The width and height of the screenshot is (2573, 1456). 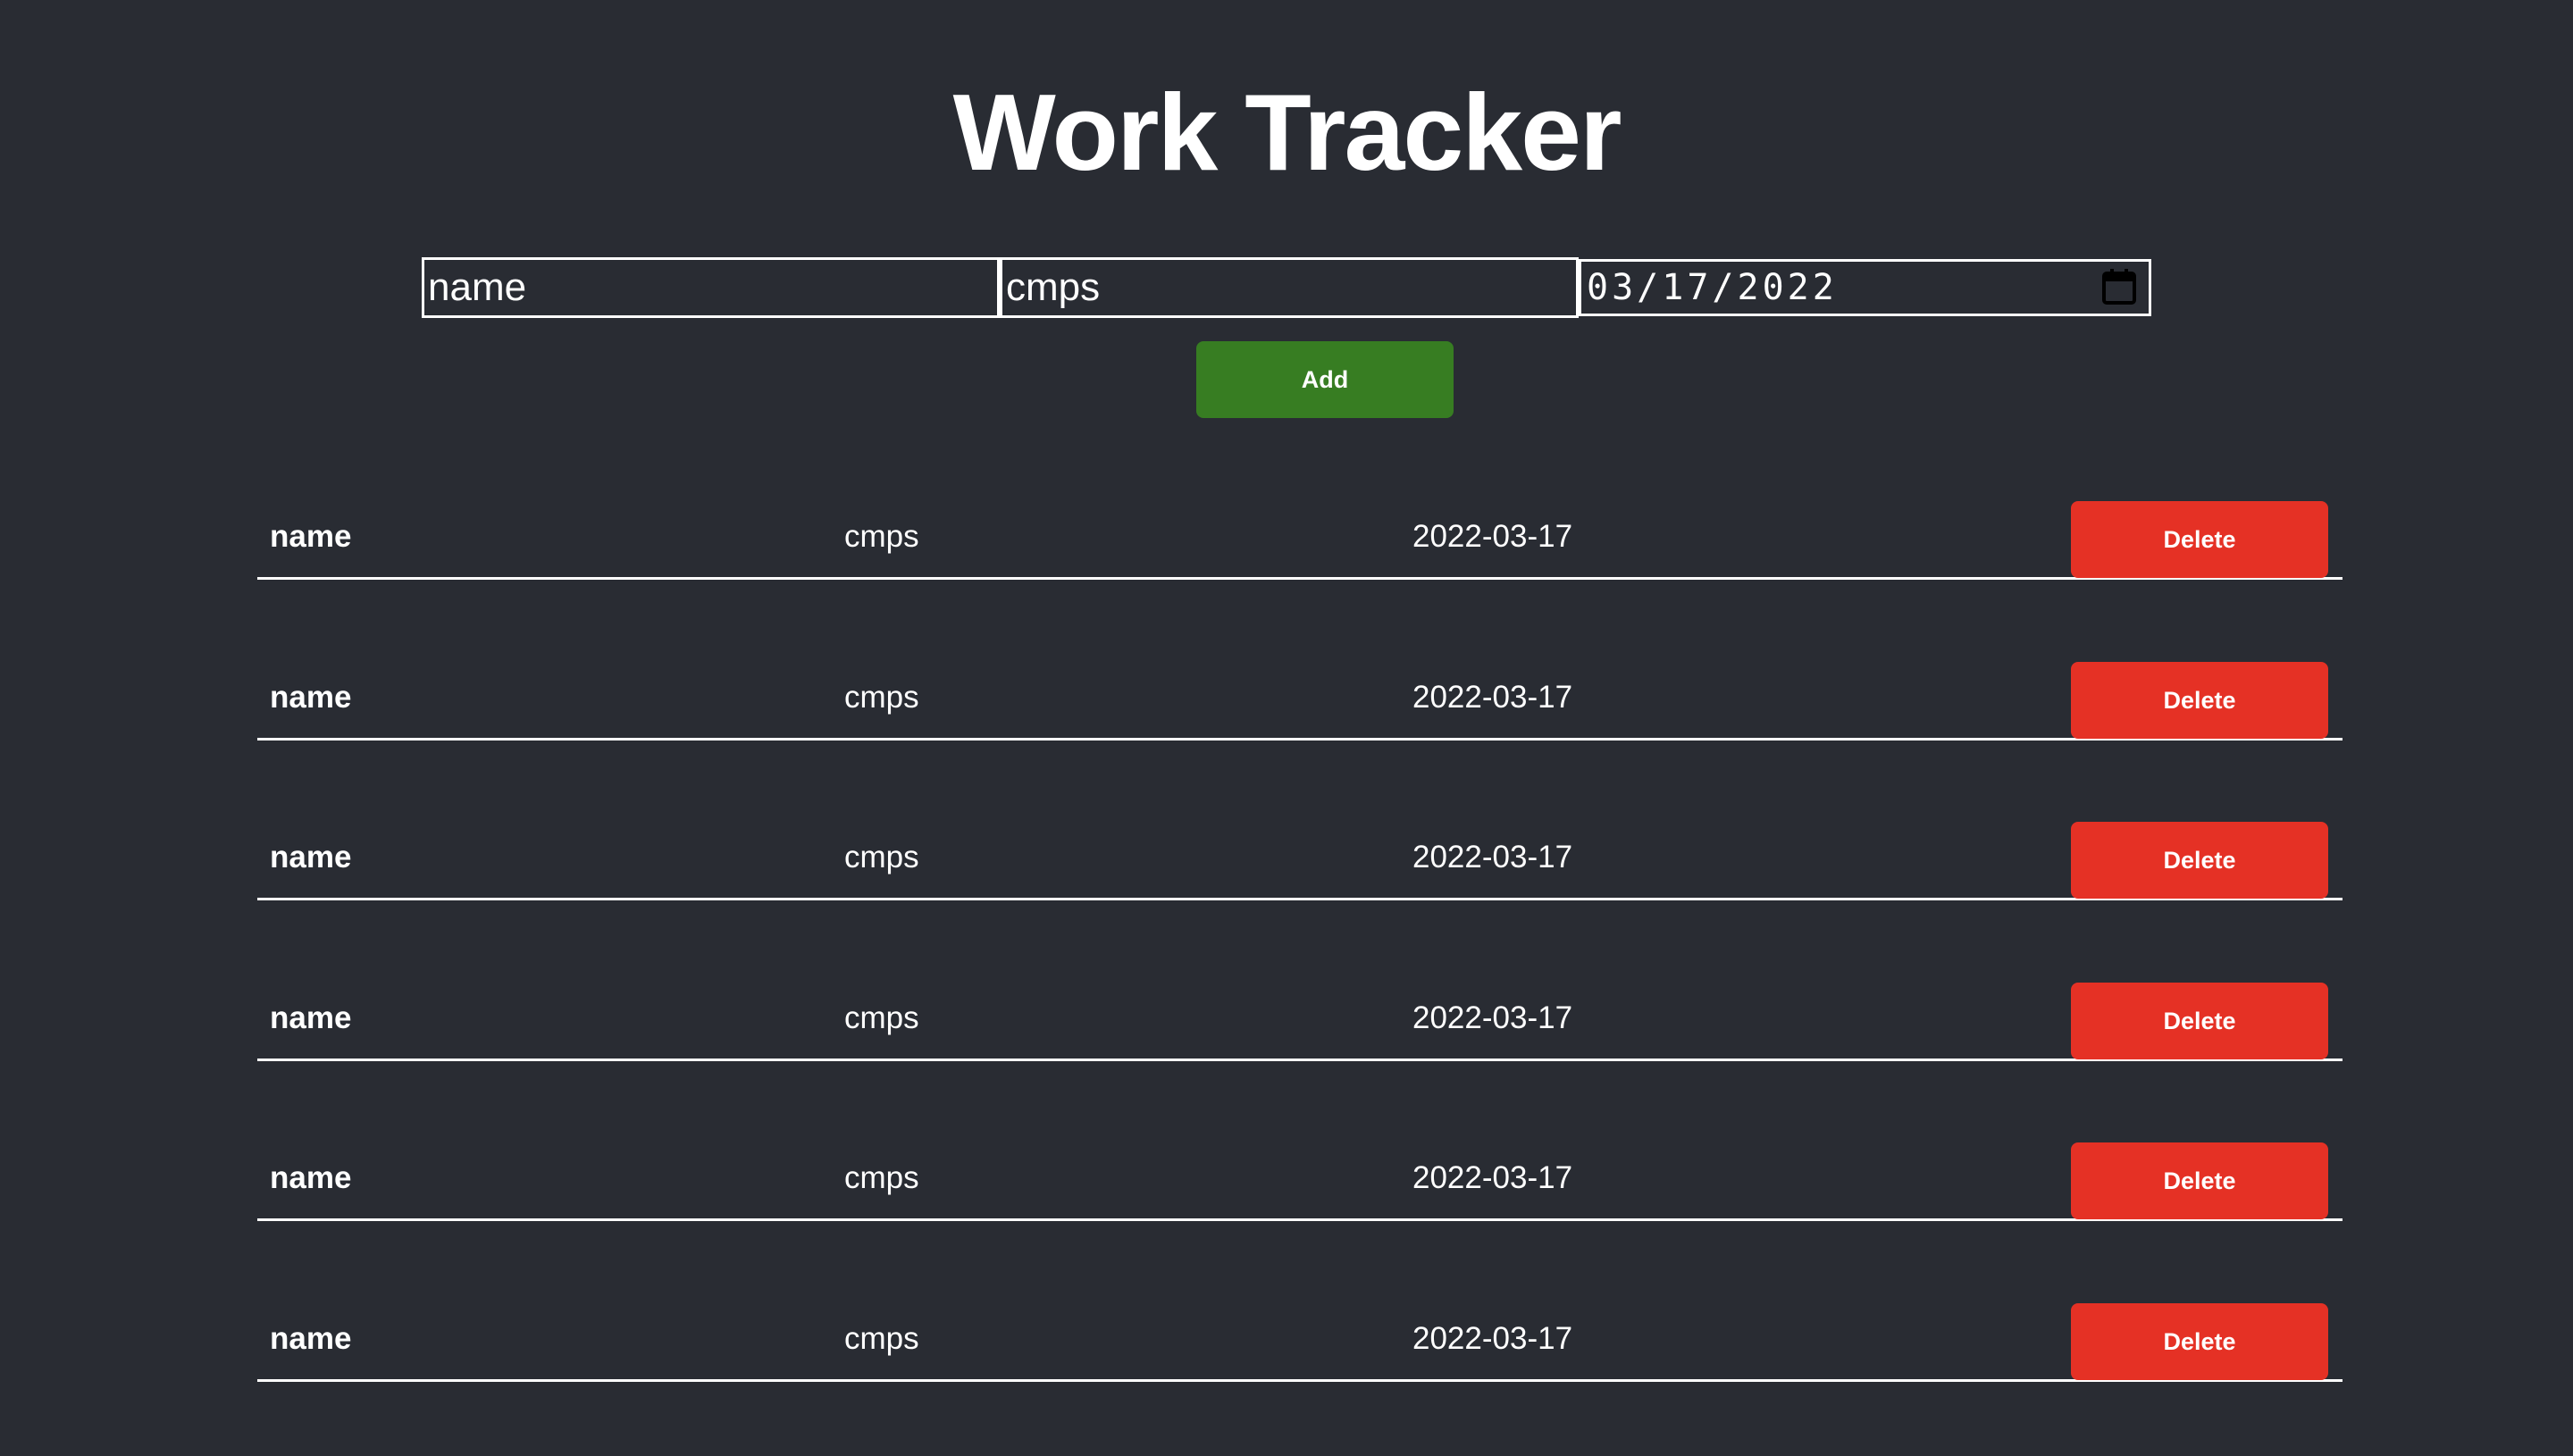 What do you see at coordinates (1287, 132) in the screenshot?
I see `page-title: Work Tracker` at bounding box center [1287, 132].